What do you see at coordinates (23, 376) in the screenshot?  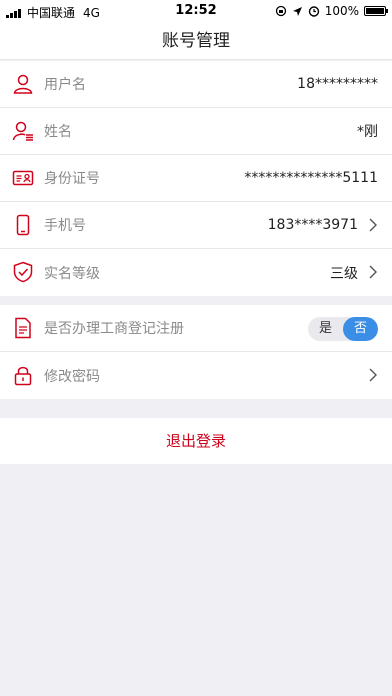 I see `lock-icon` at bounding box center [23, 376].